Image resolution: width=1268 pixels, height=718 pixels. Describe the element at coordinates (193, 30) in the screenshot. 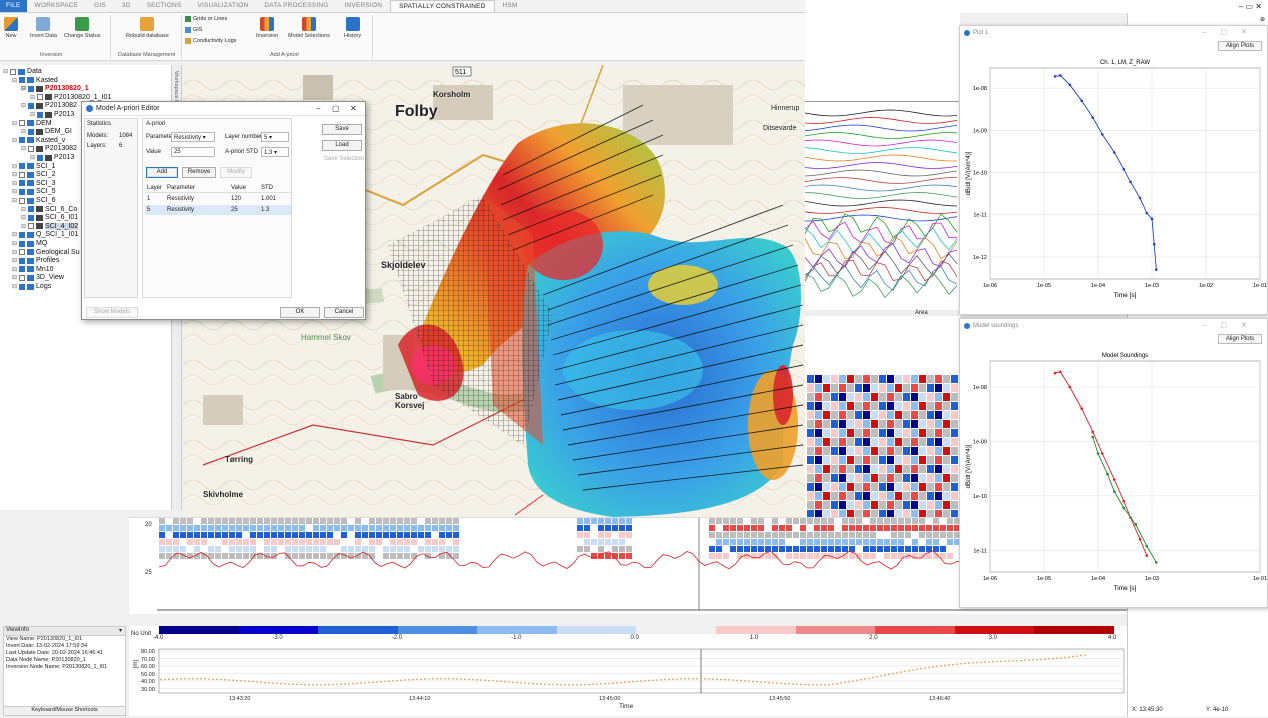

I see `gis-button: GIS` at that location.